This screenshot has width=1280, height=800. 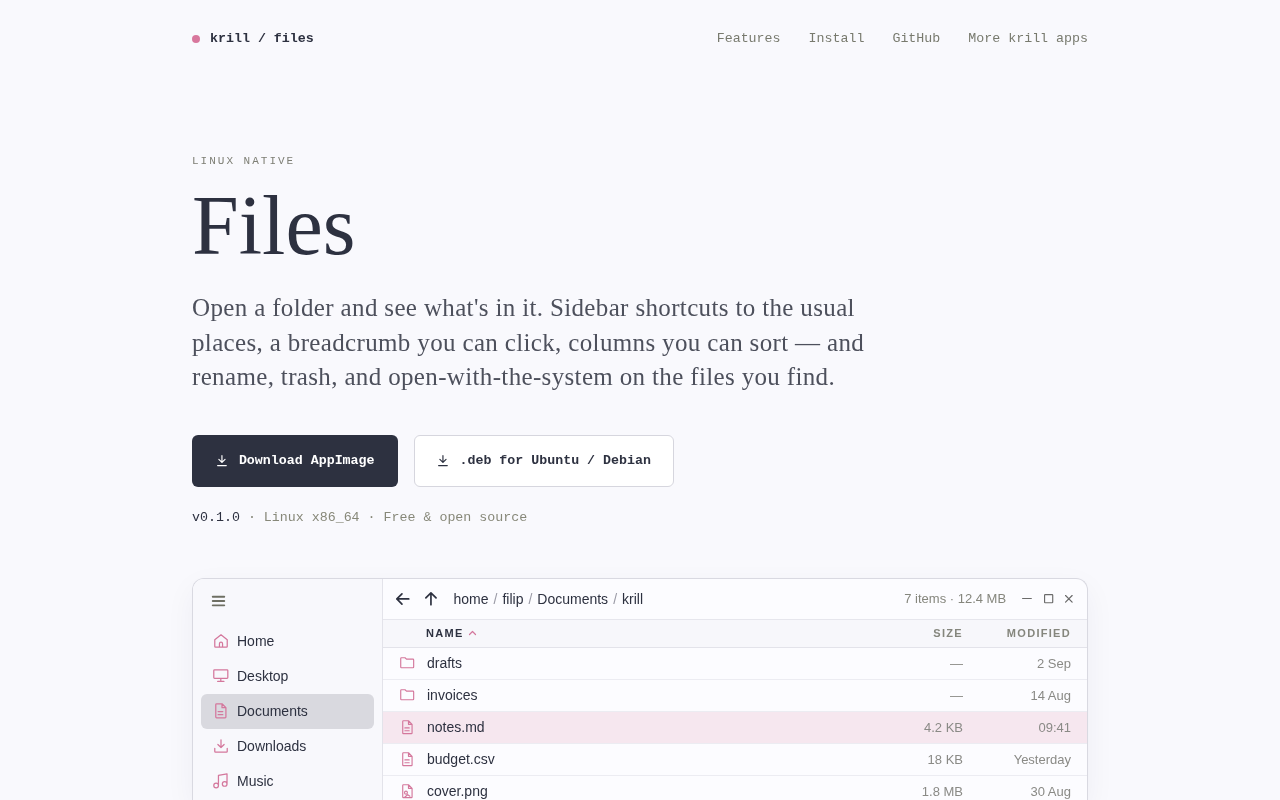 What do you see at coordinates (445, 663) in the screenshot?
I see `file-name: drafts` at bounding box center [445, 663].